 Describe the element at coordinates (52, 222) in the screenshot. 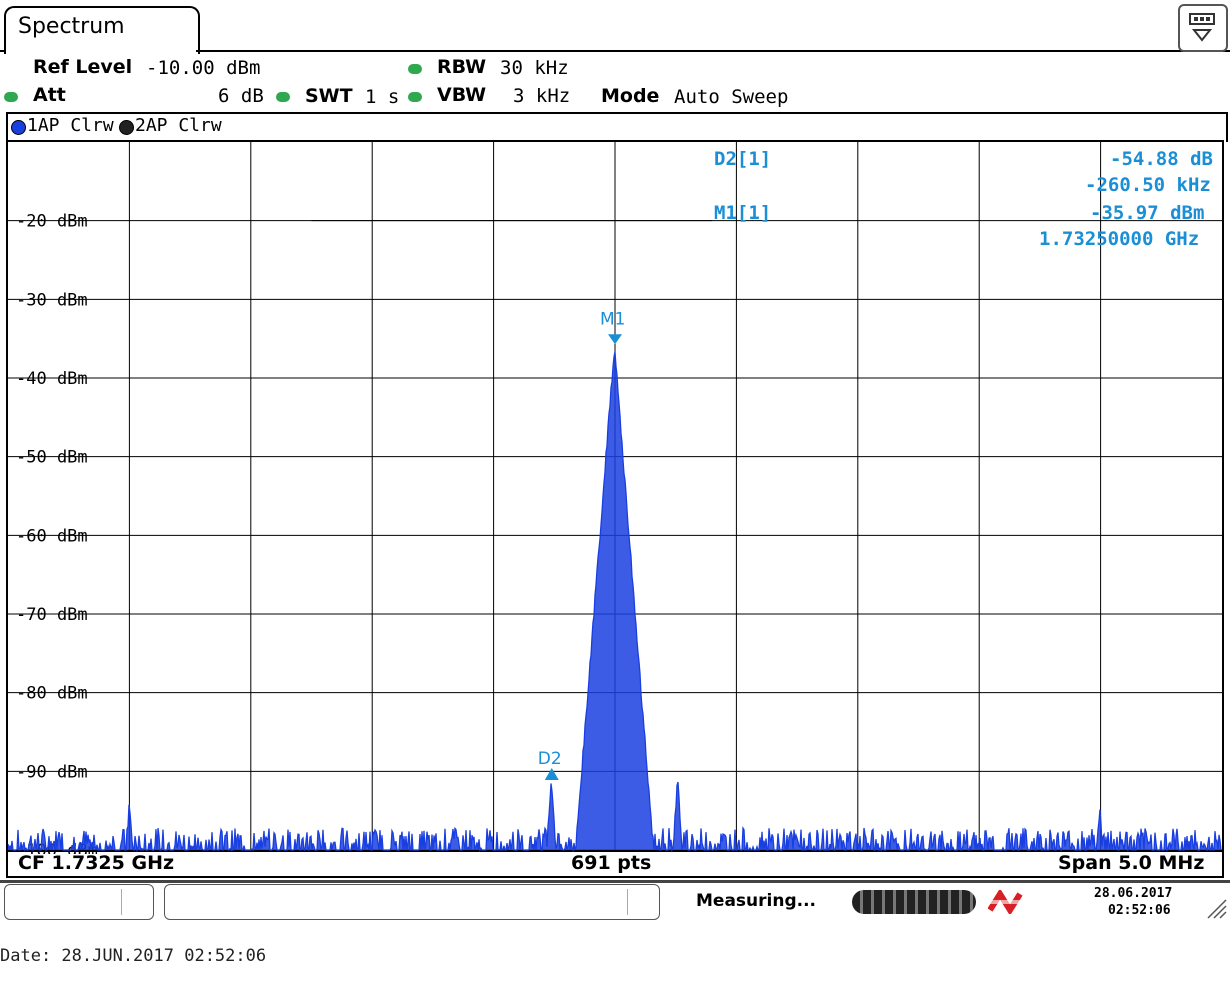

I see `y-tick-label: -20 dBm` at that location.